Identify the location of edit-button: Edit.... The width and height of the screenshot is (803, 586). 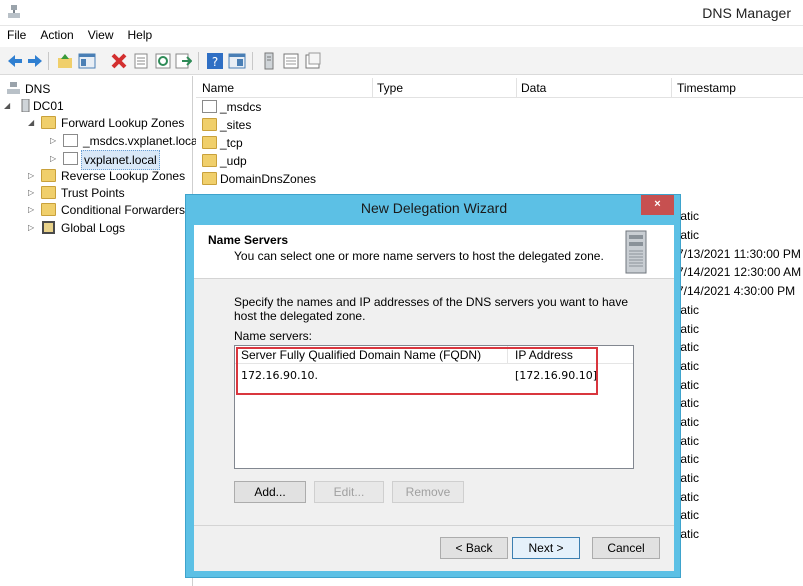
(349, 492).